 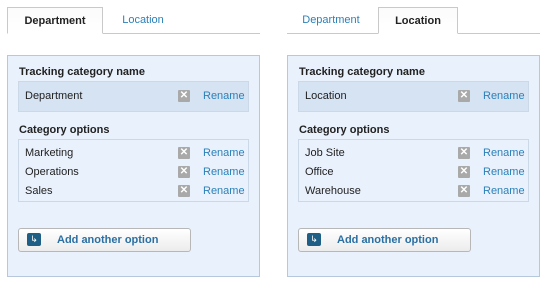 What do you see at coordinates (413, 173) in the screenshot?
I see `list-item: Office ✕ Rename` at bounding box center [413, 173].